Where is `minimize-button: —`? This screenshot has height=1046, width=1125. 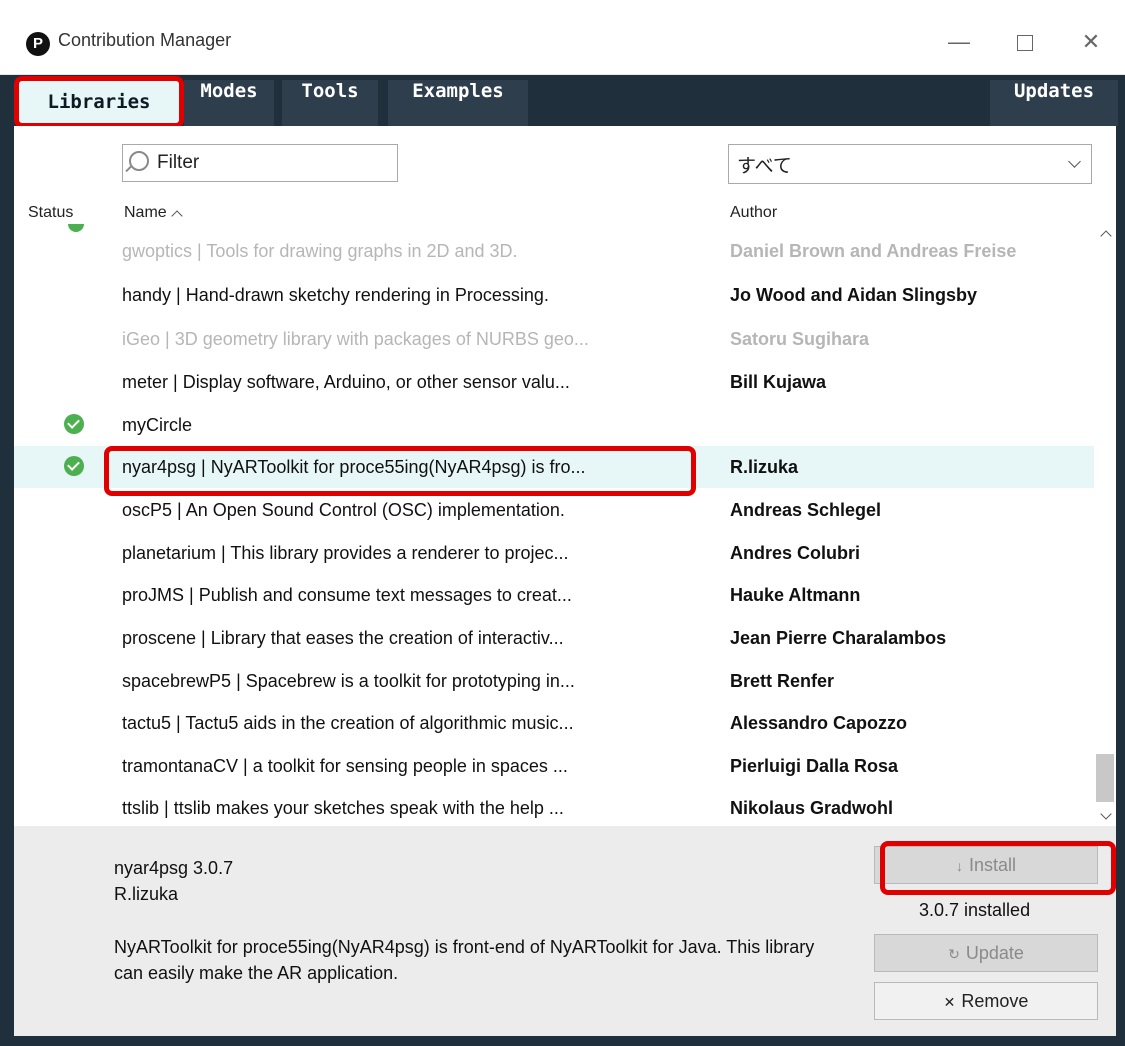
minimize-button: — is located at coordinates (959, 42).